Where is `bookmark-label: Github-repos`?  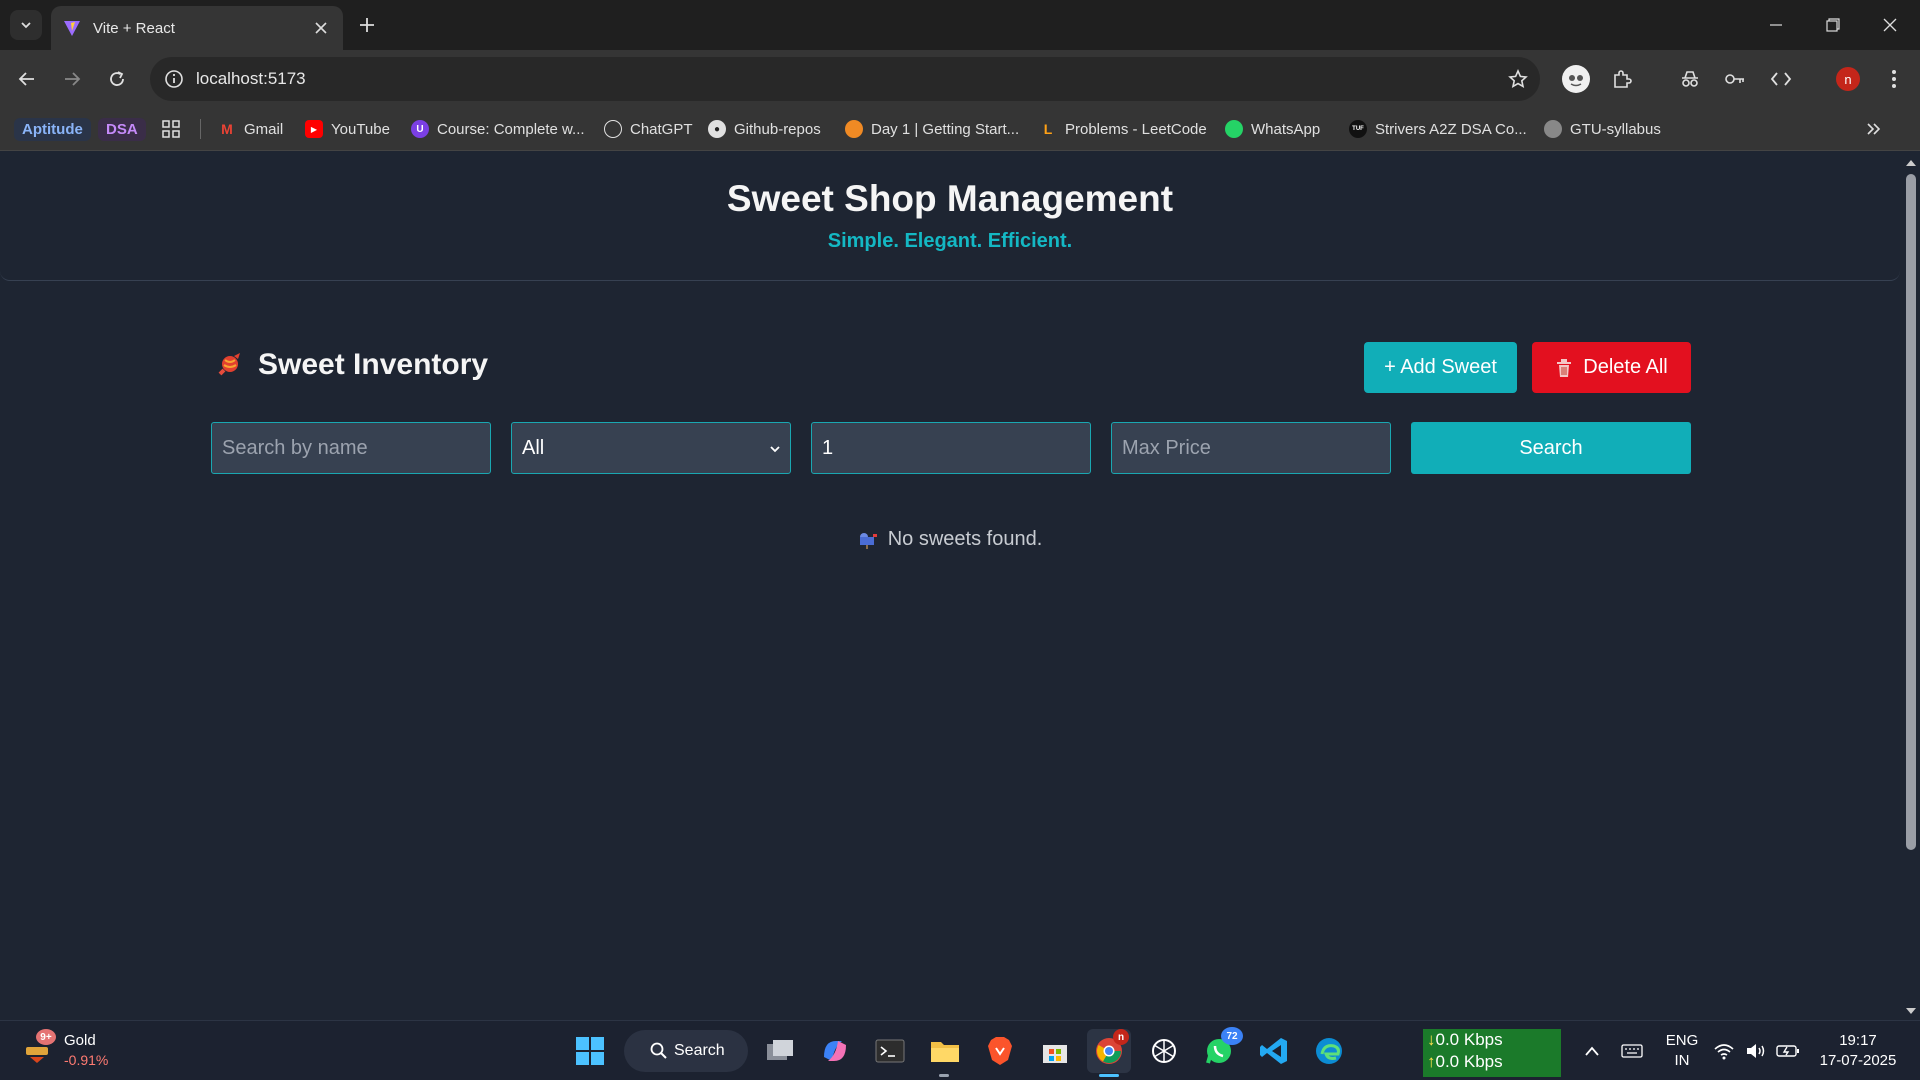
bookmark-label: Github-repos is located at coordinates (777, 129).